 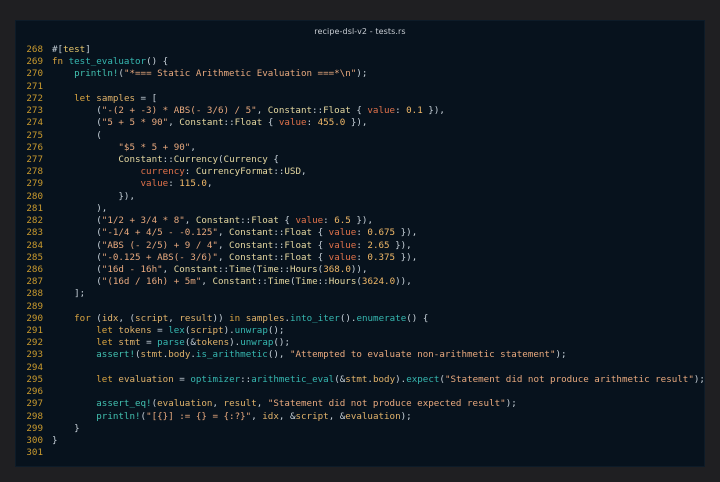 What do you see at coordinates (360, 331) in the screenshot?
I see `code-line: 291 let tokens = lex(script).unwrap();` at bounding box center [360, 331].